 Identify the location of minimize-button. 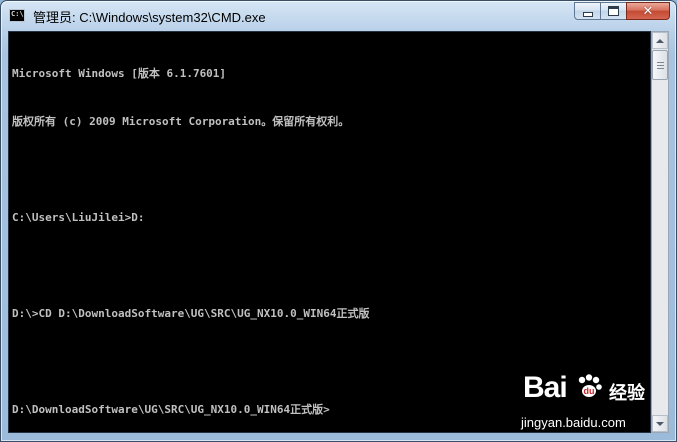
(587, 11).